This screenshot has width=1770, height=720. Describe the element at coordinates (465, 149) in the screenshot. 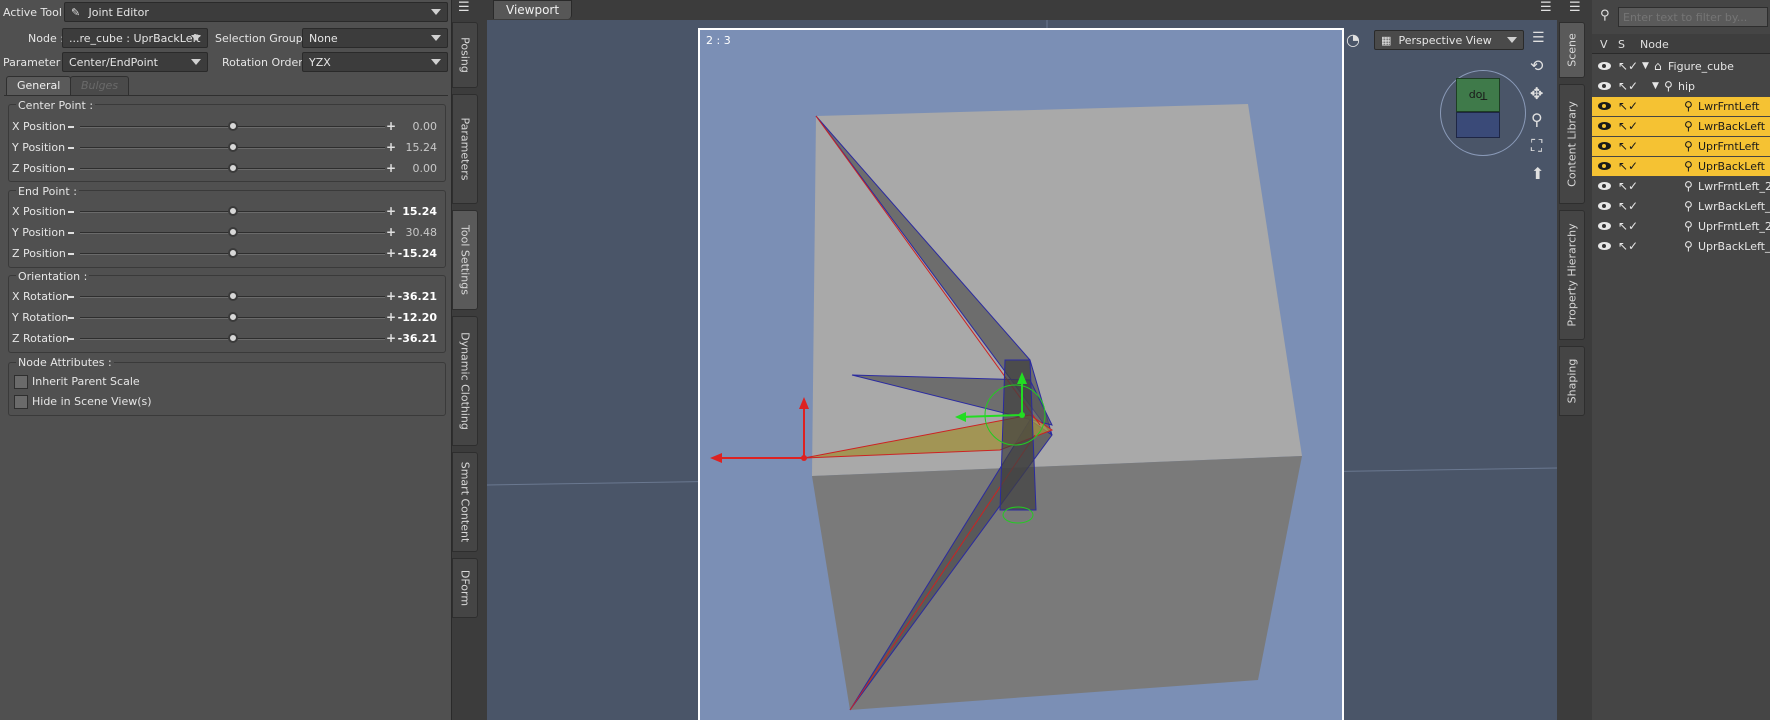

I see `tab-parameters: Parameters` at that location.